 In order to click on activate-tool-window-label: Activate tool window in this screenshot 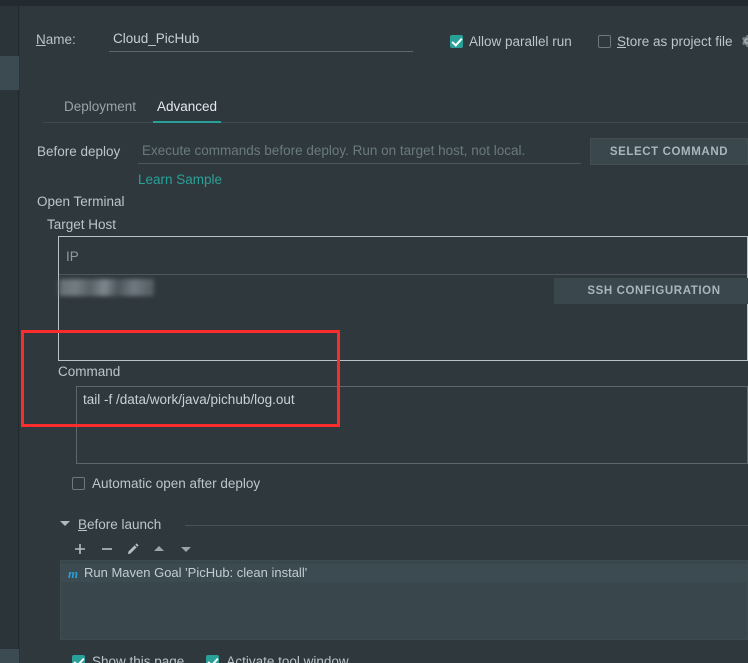, I will do `click(287, 658)`.